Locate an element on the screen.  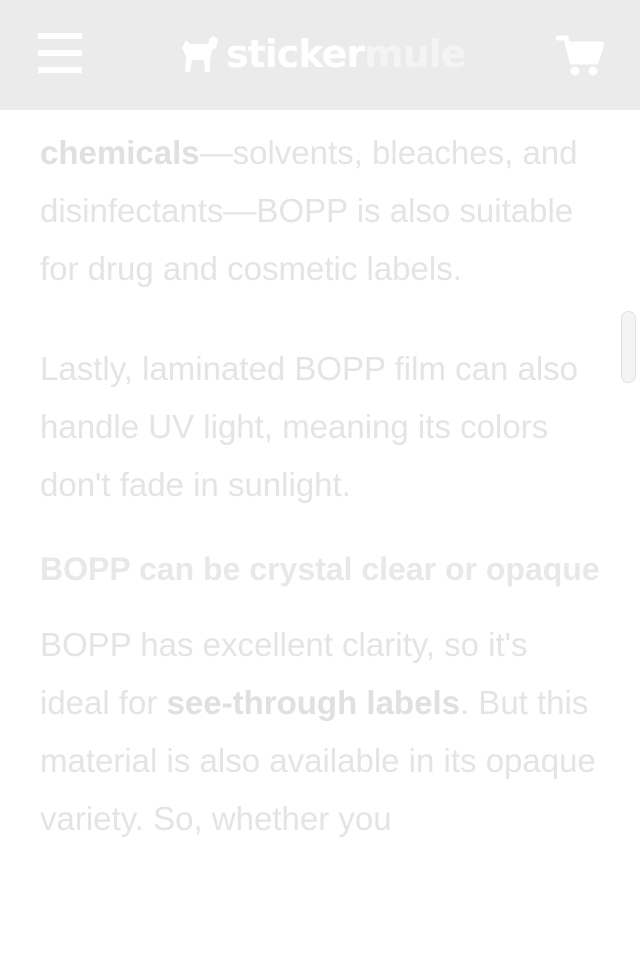
scrollbar-thumb is located at coordinates (628, 347).